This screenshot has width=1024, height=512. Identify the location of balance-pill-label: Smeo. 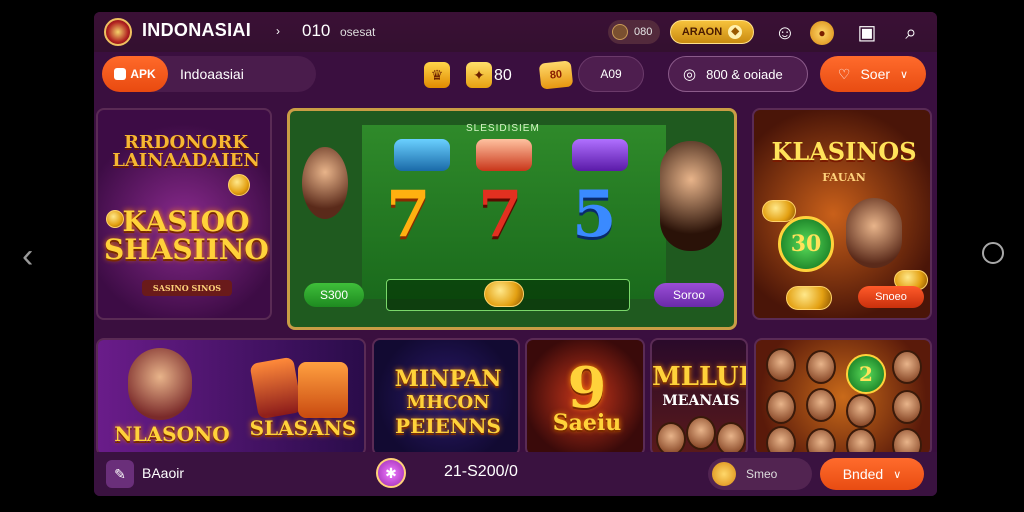
(762, 474).